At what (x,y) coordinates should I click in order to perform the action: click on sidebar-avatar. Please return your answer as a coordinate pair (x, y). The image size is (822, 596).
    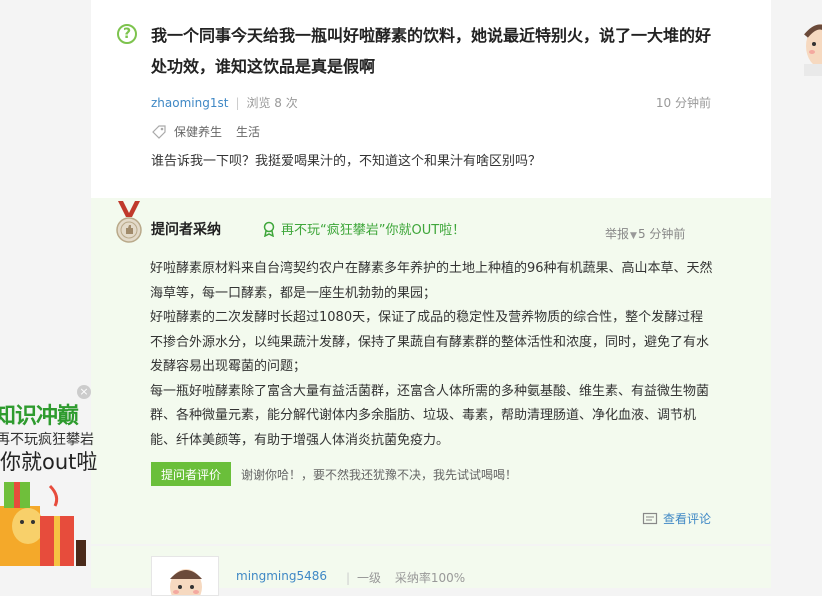
    Looking at the image, I should click on (811, 45).